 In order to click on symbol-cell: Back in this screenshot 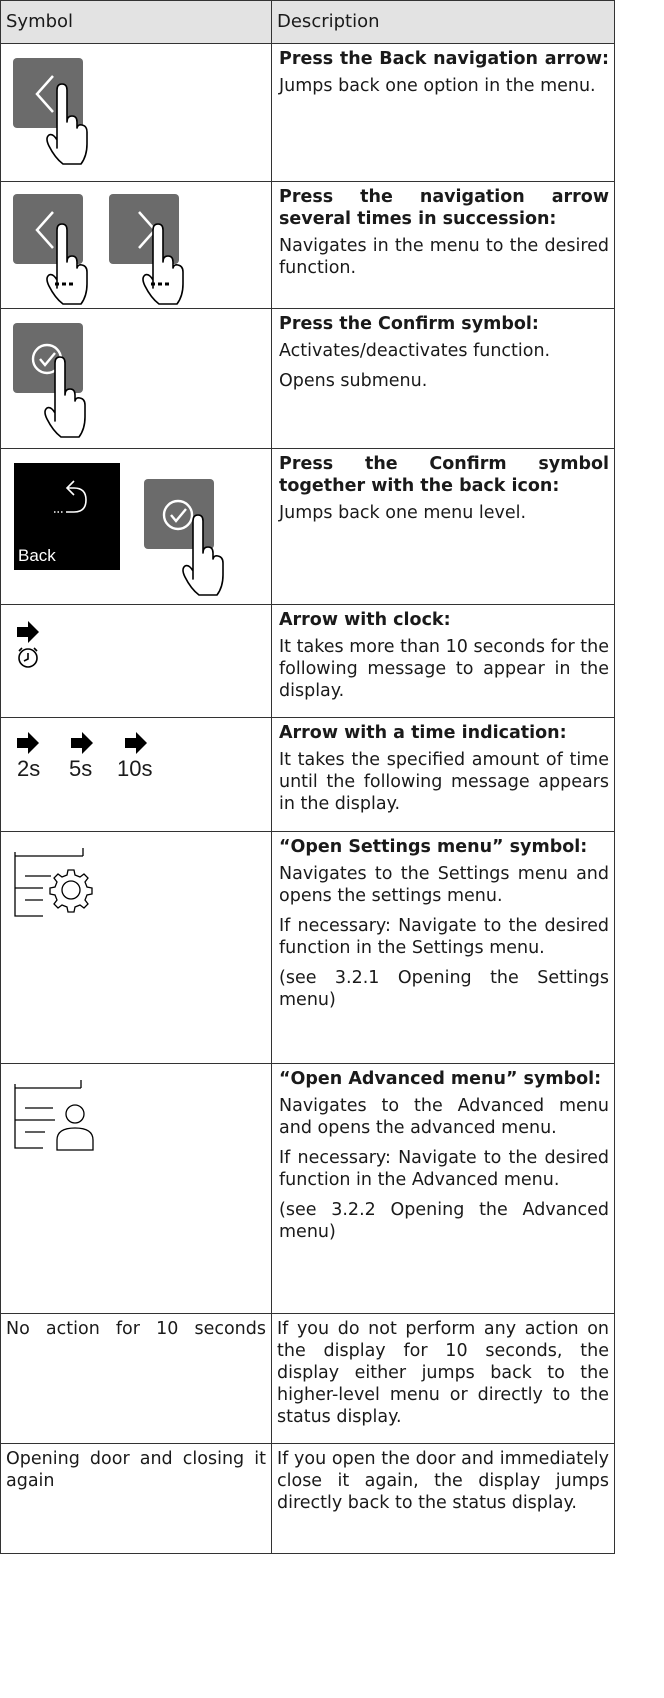, I will do `click(136, 526)`.